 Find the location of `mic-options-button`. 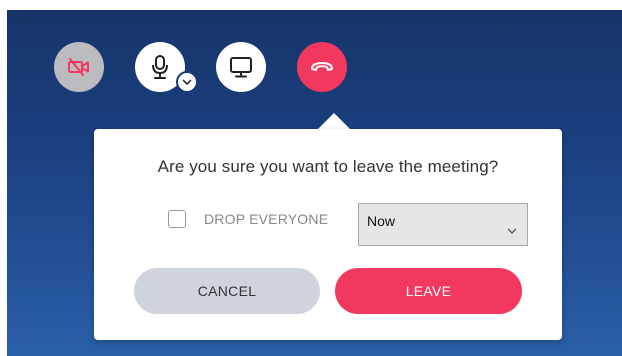

mic-options-button is located at coordinates (187, 82).